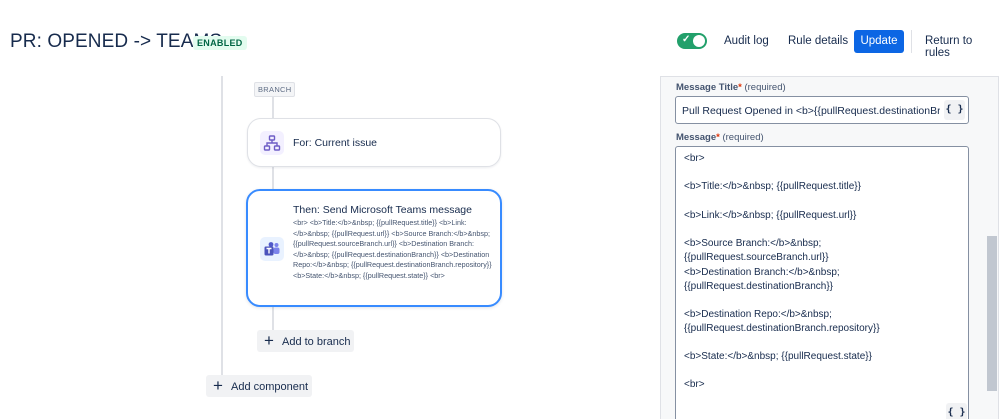 This screenshot has width=999, height=419. What do you see at coordinates (220, 43) in the screenshot?
I see `status-badge: ENABLED` at bounding box center [220, 43].